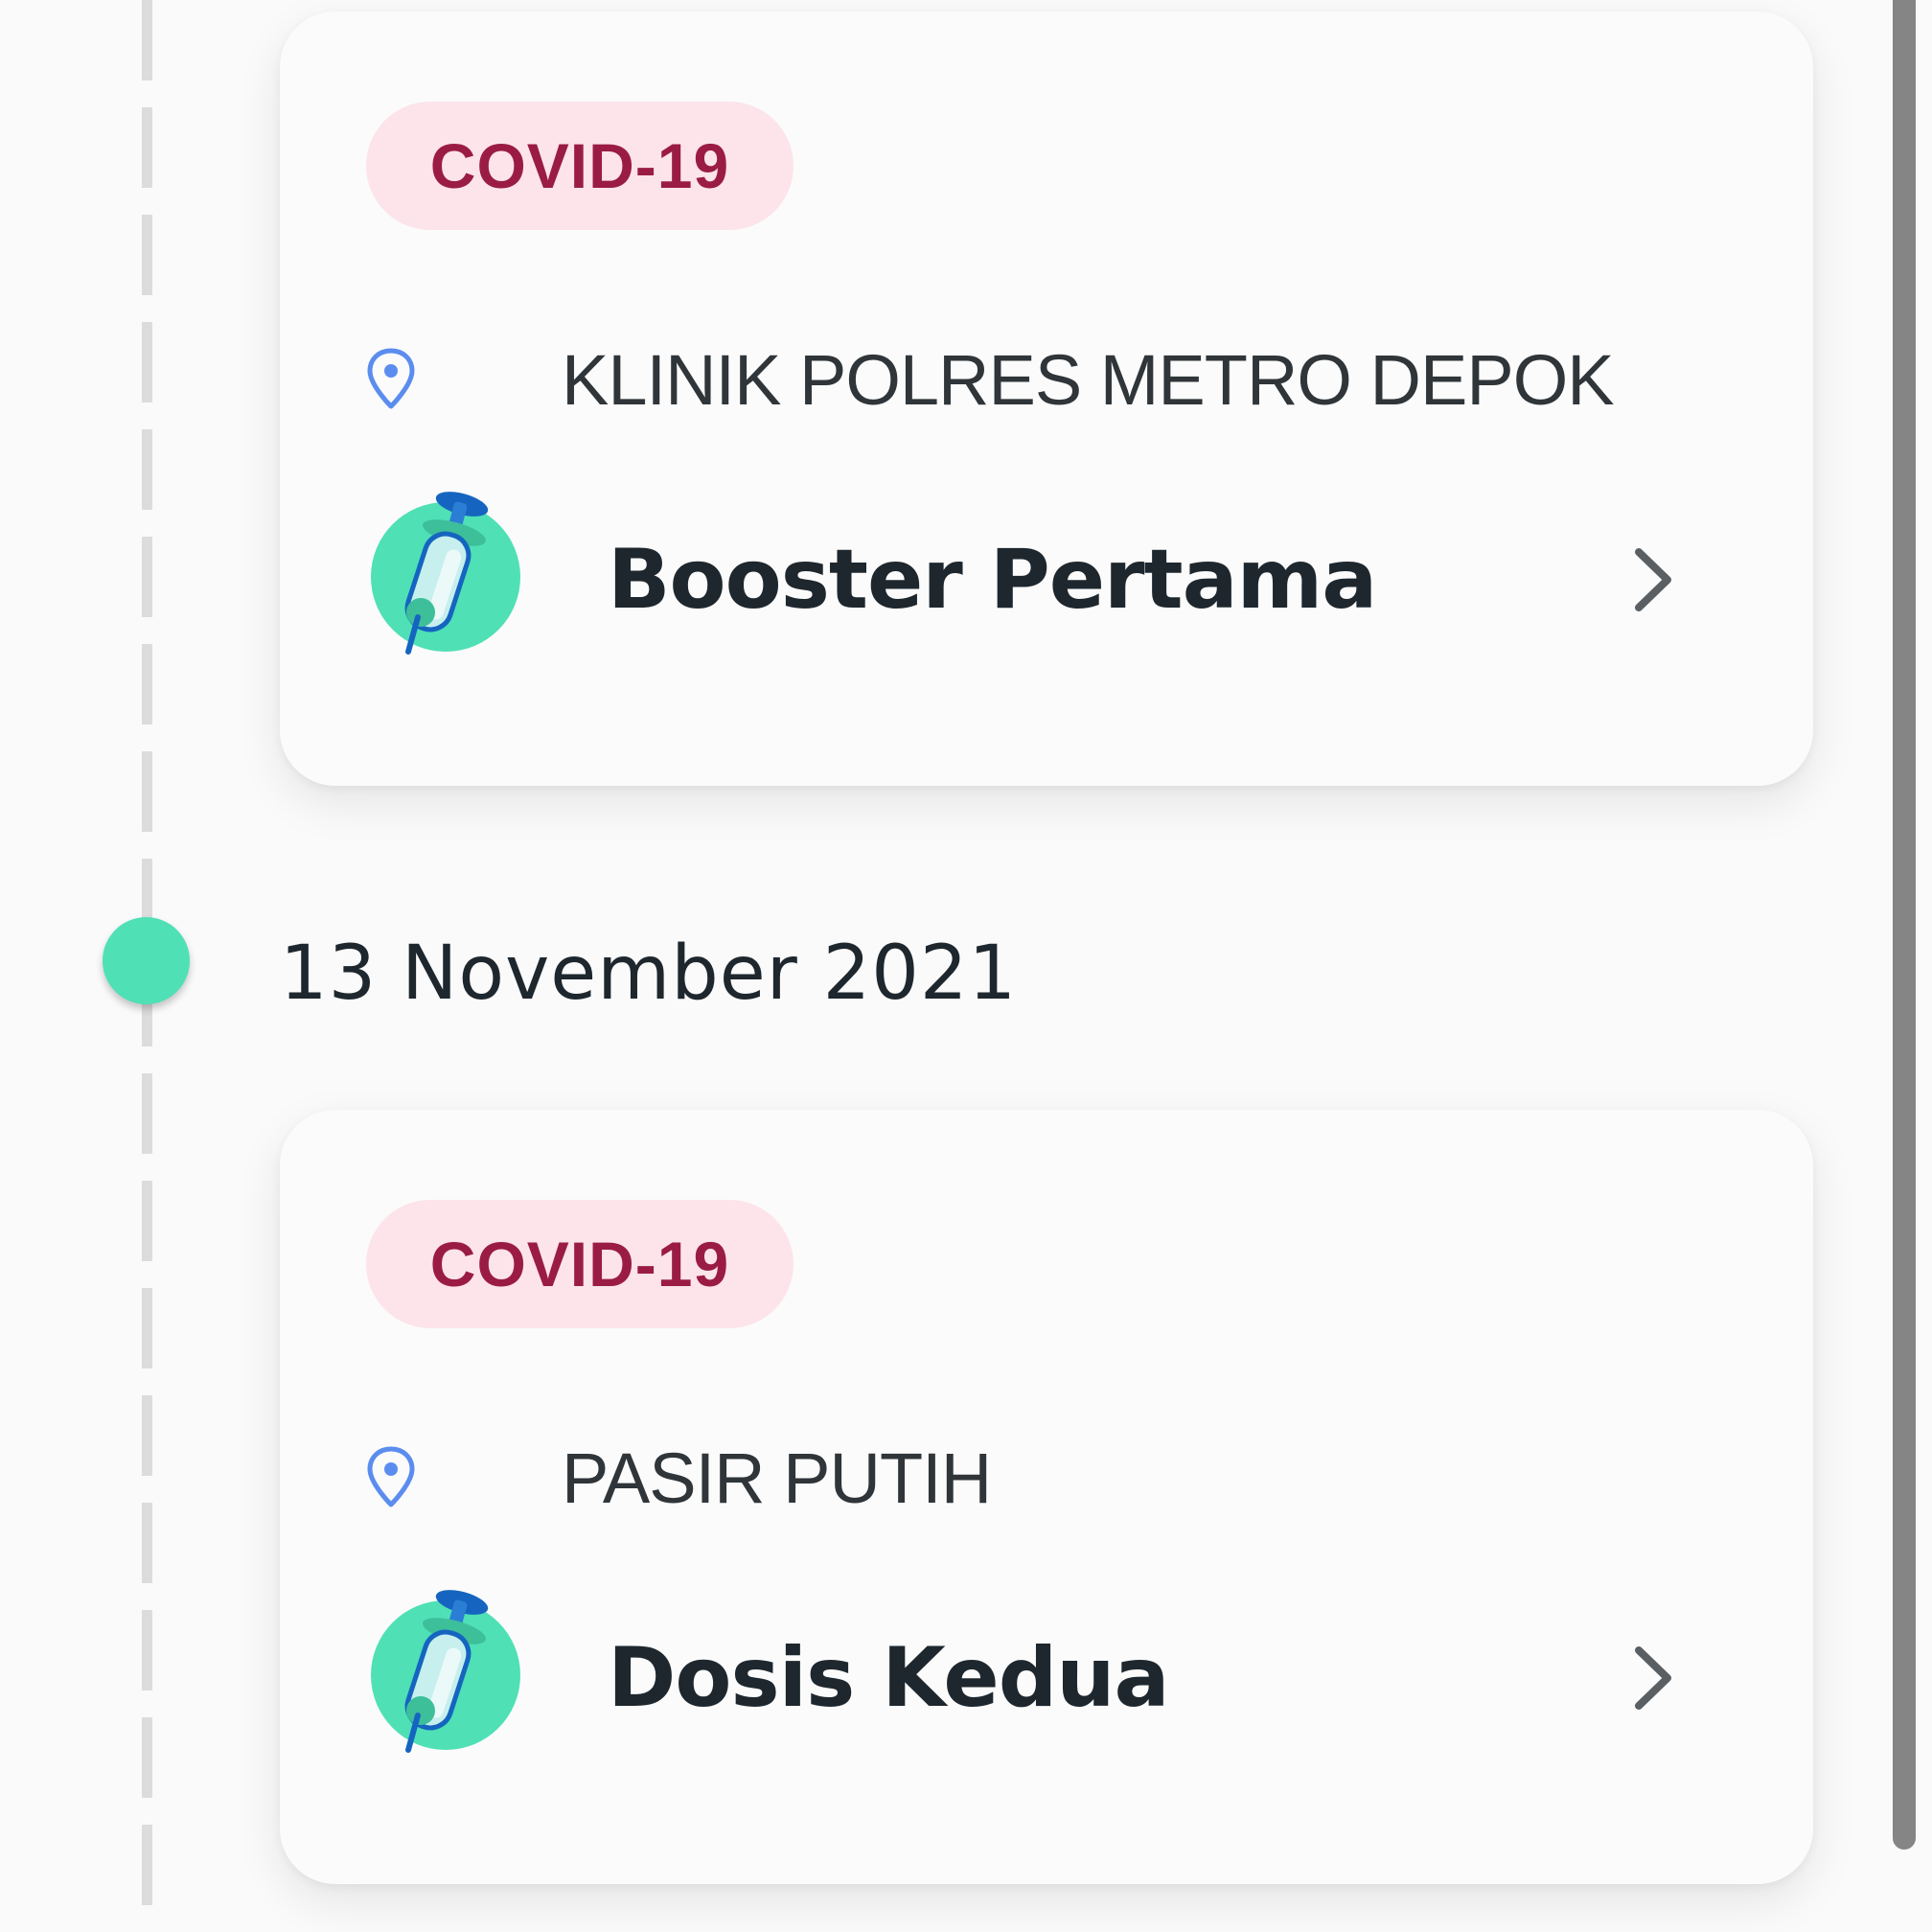 Image resolution: width=1932 pixels, height=1932 pixels. I want to click on dose-label: Dosis Kedua, so click(889, 1678).